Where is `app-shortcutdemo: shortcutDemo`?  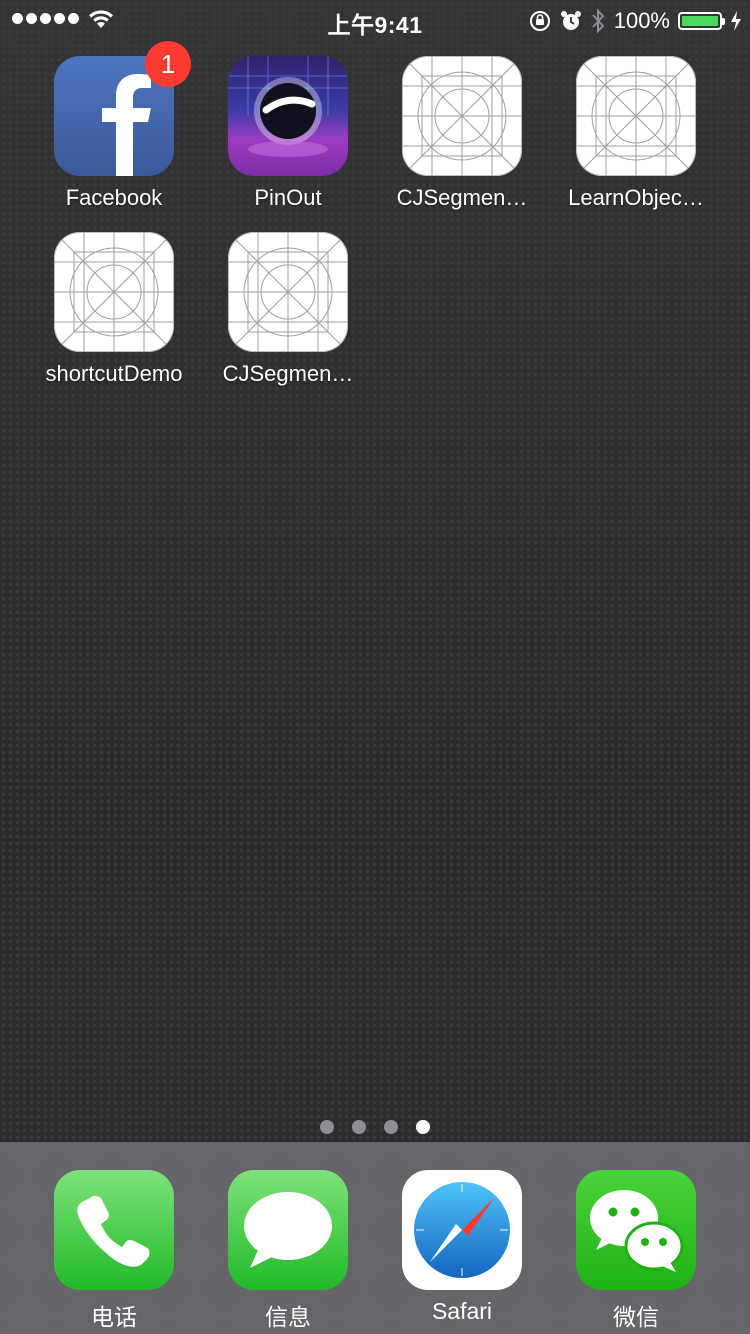
app-shortcutdemo: shortcutDemo is located at coordinates (114, 309).